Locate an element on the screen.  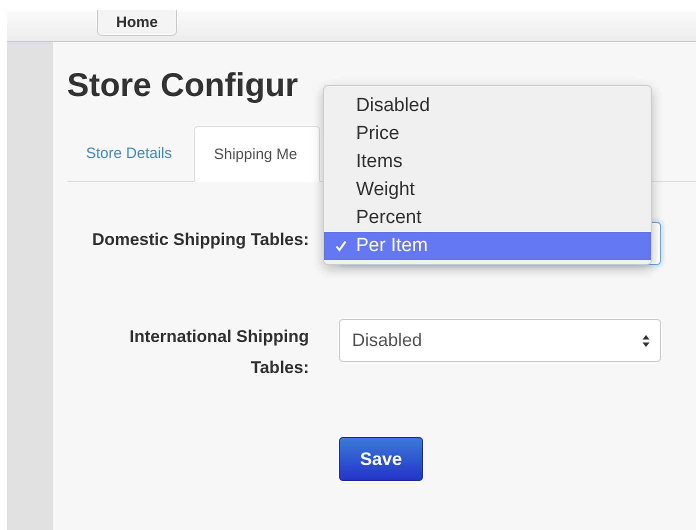
save-button: Save is located at coordinates (381, 459).